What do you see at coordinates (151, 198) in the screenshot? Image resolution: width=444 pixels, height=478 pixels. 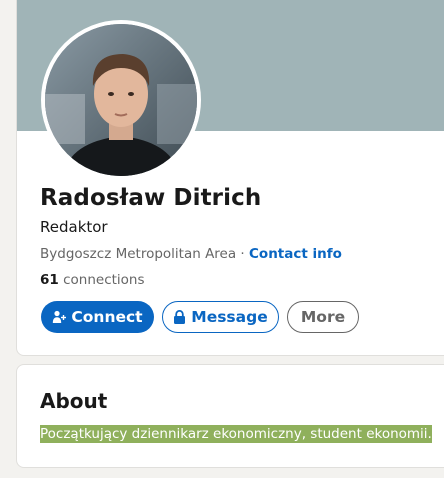 I see `profile-name: Radosław Ditrich` at bounding box center [151, 198].